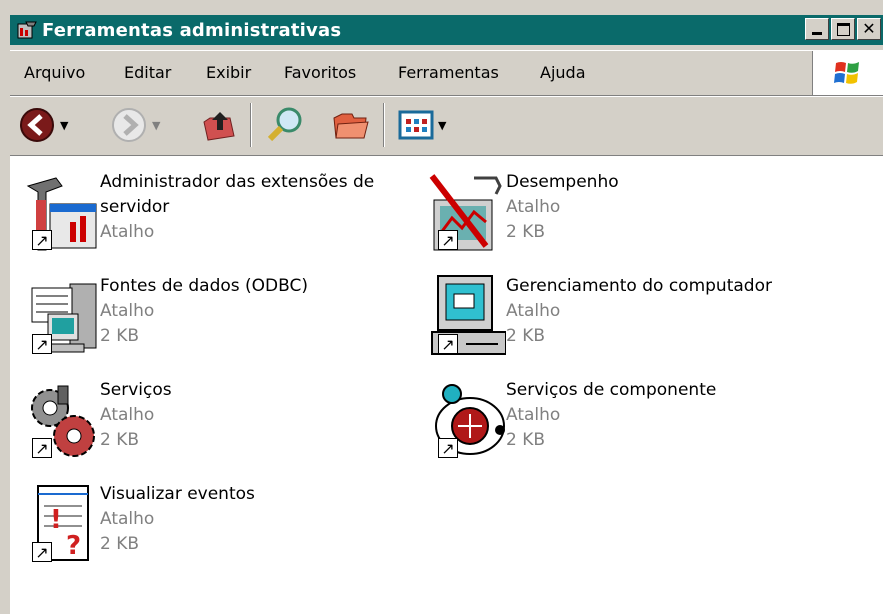 The image size is (883, 614). What do you see at coordinates (639, 286) in the screenshot?
I see `item-name: Gerenciamento do computador` at bounding box center [639, 286].